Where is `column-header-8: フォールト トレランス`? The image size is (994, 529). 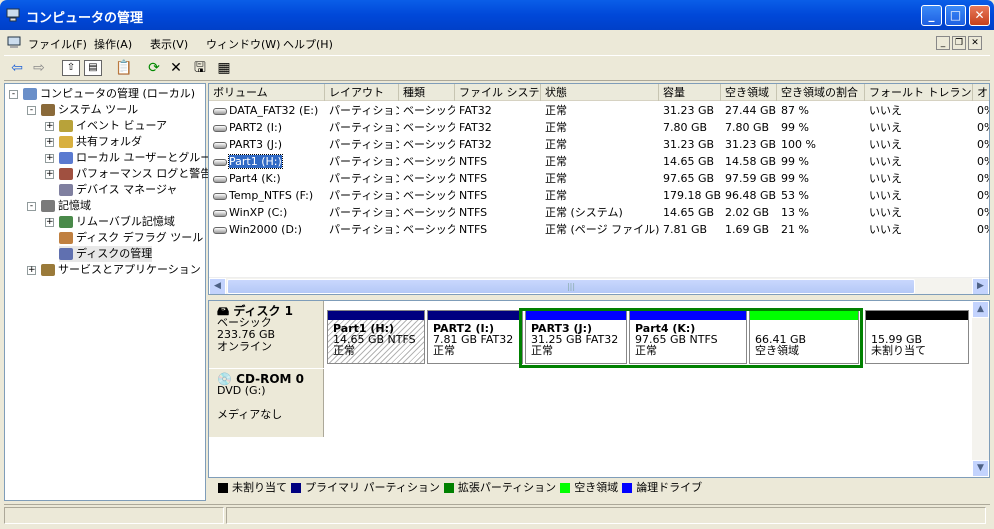
column-header-8: フォールト トレランス is located at coordinates (919, 92).